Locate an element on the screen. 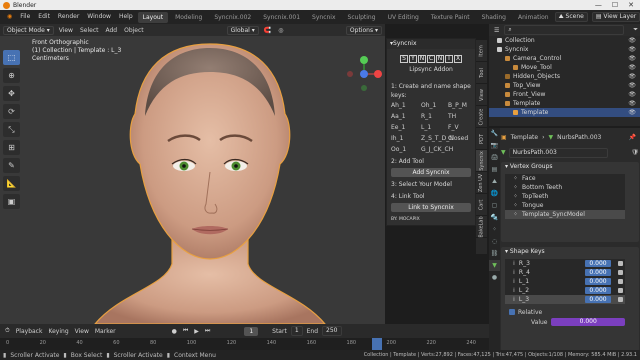 This screenshot has height=360, width=640. viewport-menu-view: View is located at coordinates (66, 30).